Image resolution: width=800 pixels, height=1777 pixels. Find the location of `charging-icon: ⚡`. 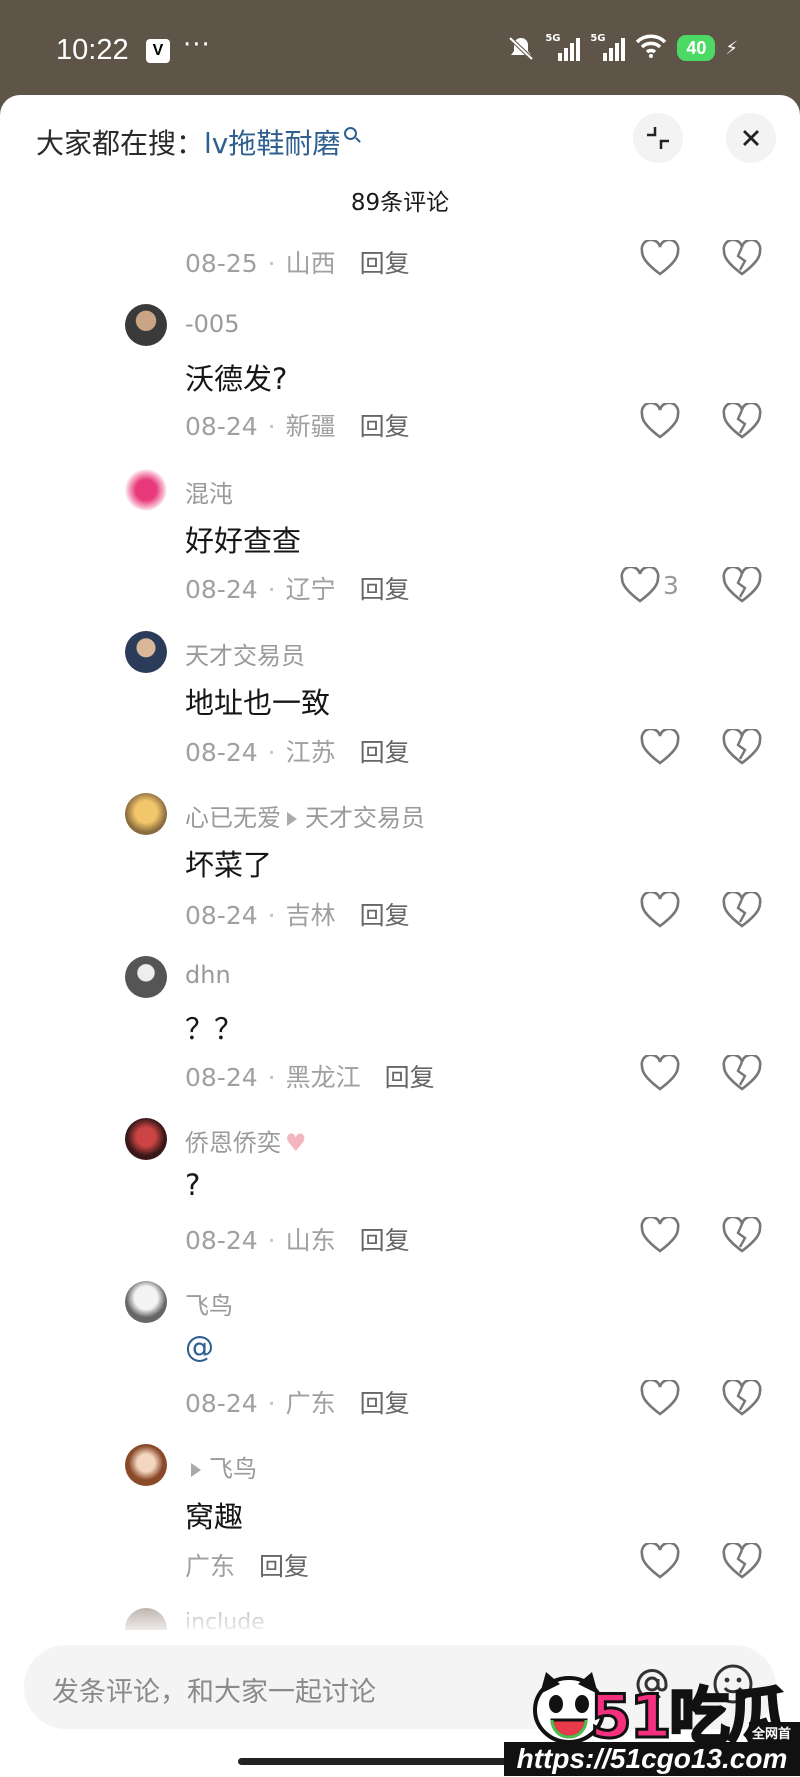

charging-icon: ⚡ is located at coordinates (731, 48).